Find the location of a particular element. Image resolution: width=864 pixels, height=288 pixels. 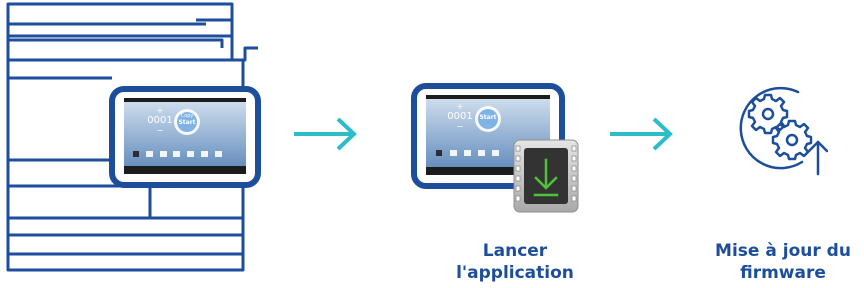

firmware-update-icon is located at coordinates (783, 131).